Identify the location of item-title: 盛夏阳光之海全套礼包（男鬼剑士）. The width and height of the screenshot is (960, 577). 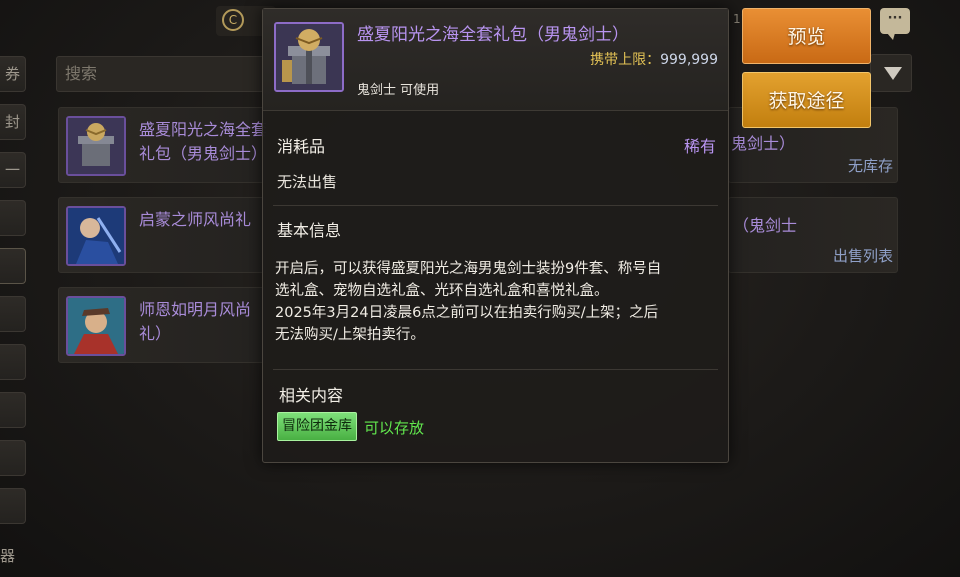
(493, 35).